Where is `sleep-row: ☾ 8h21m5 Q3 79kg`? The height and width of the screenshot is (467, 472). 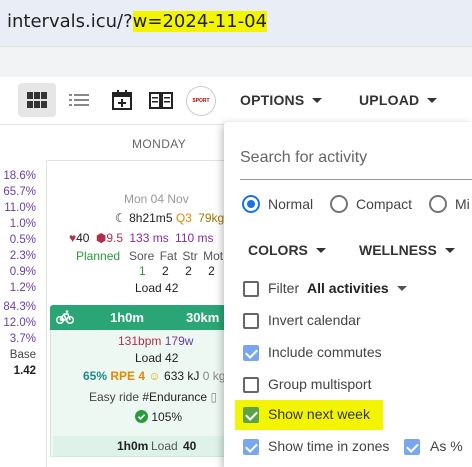 sleep-row: ☾ 8h21m5 Q3 79kg is located at coordinates (169, 218).